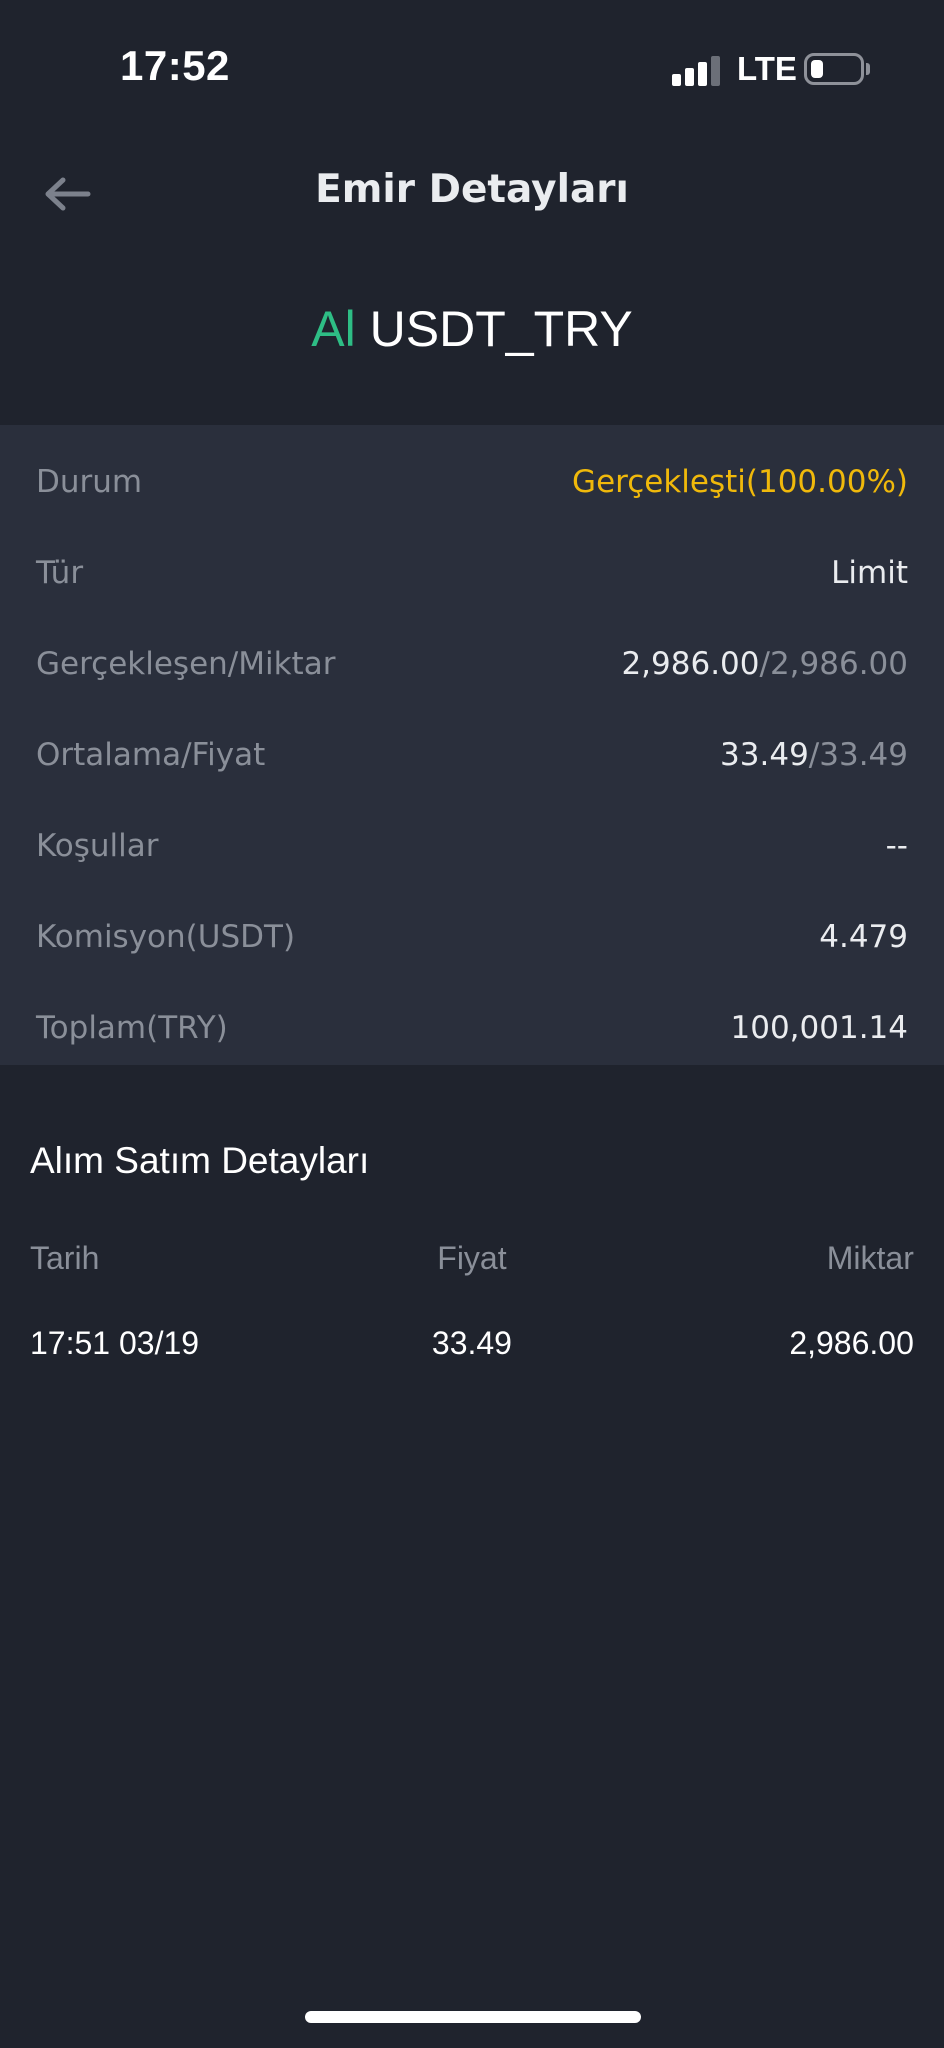 The height and width of the screenshot is (2048, 944). What do you see at coordinates (115, 1342) in the screenshot?
I see `trade-date: 17:51 03/19` at bounding box center [115, 1342].